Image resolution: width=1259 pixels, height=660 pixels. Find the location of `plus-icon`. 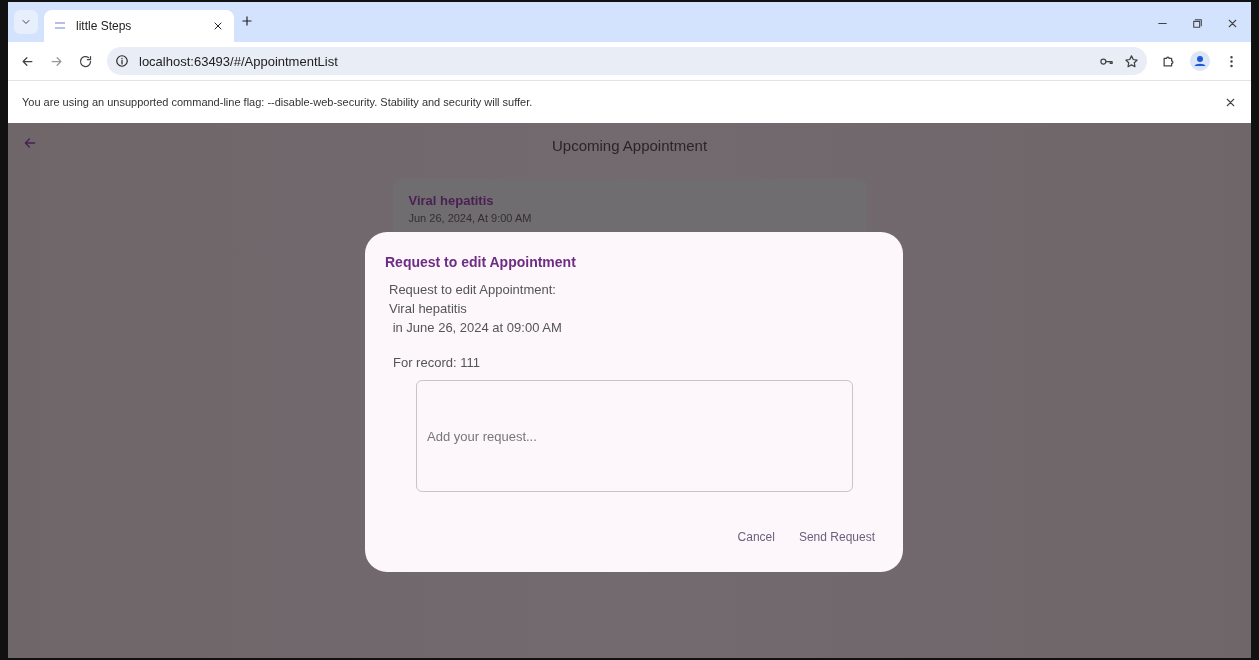

plus-icon is located at coordinates (247, 21).